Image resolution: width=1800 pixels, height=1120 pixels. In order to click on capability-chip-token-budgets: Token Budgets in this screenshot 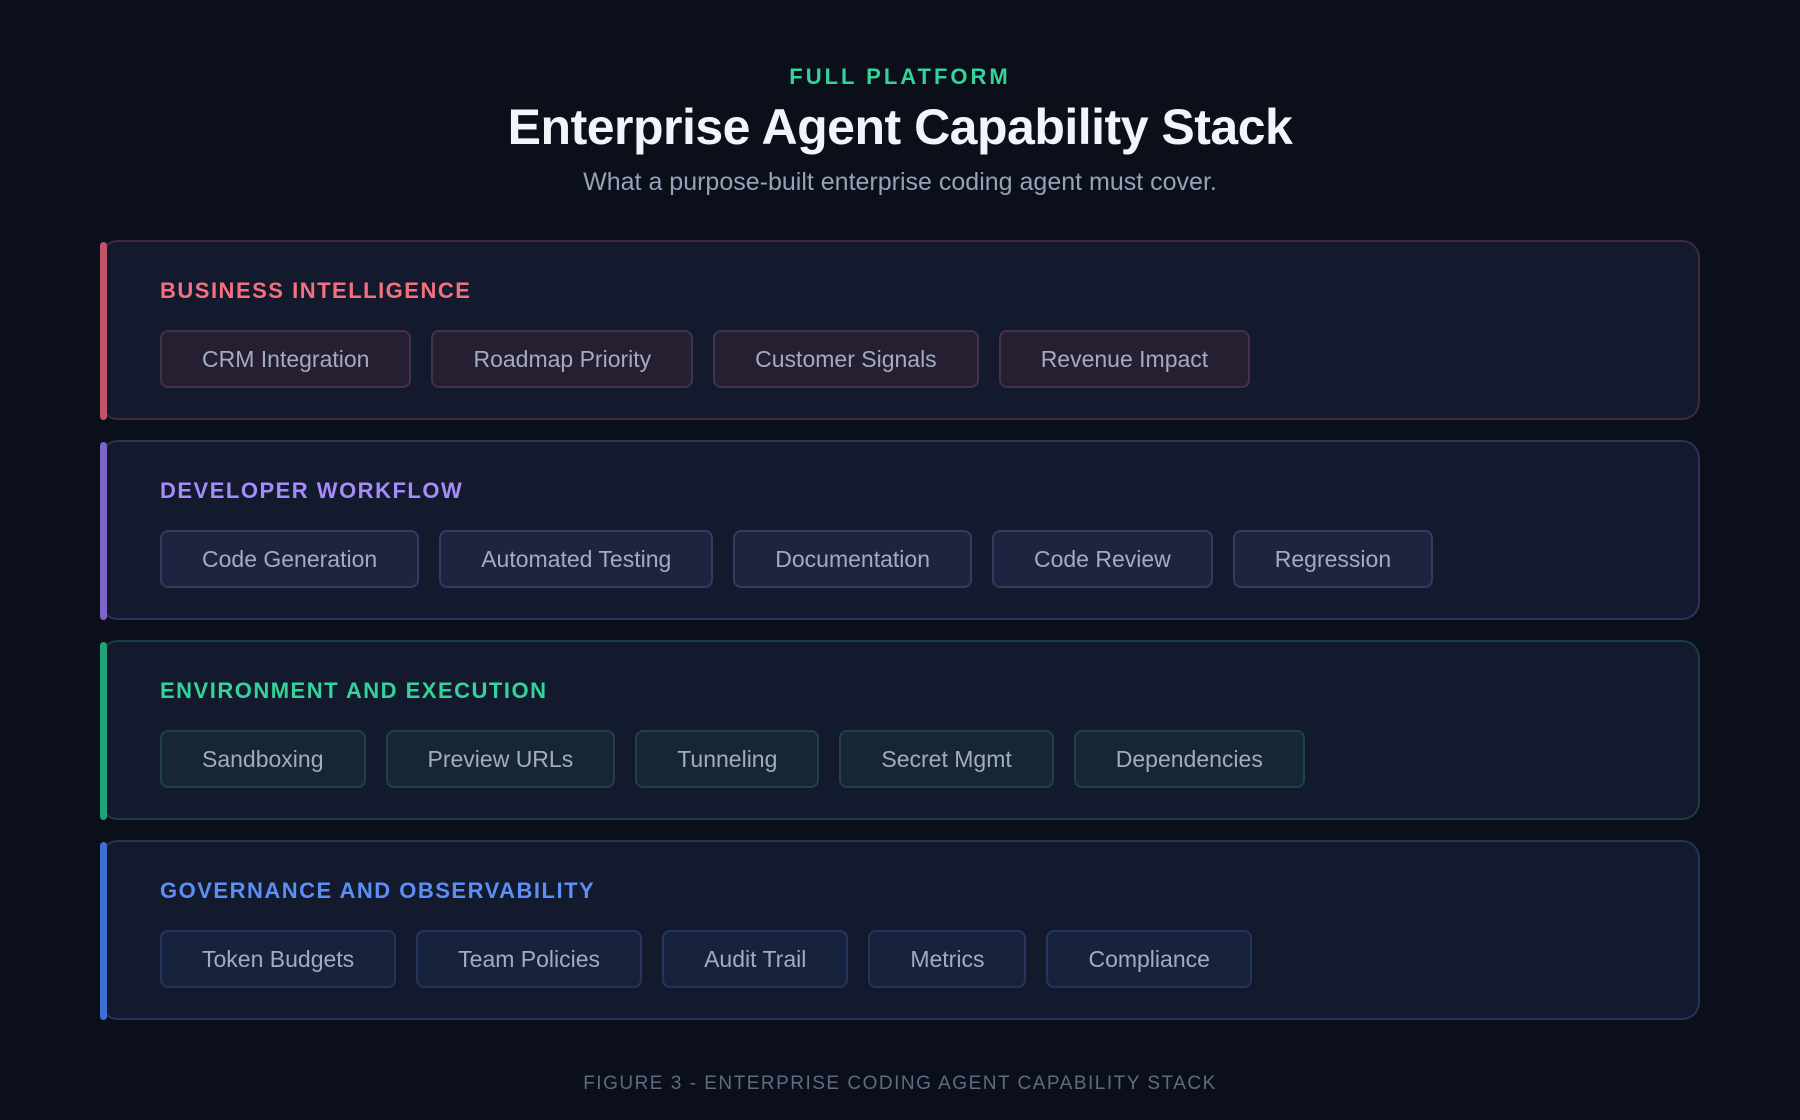, I will do `click(278, 959)`.